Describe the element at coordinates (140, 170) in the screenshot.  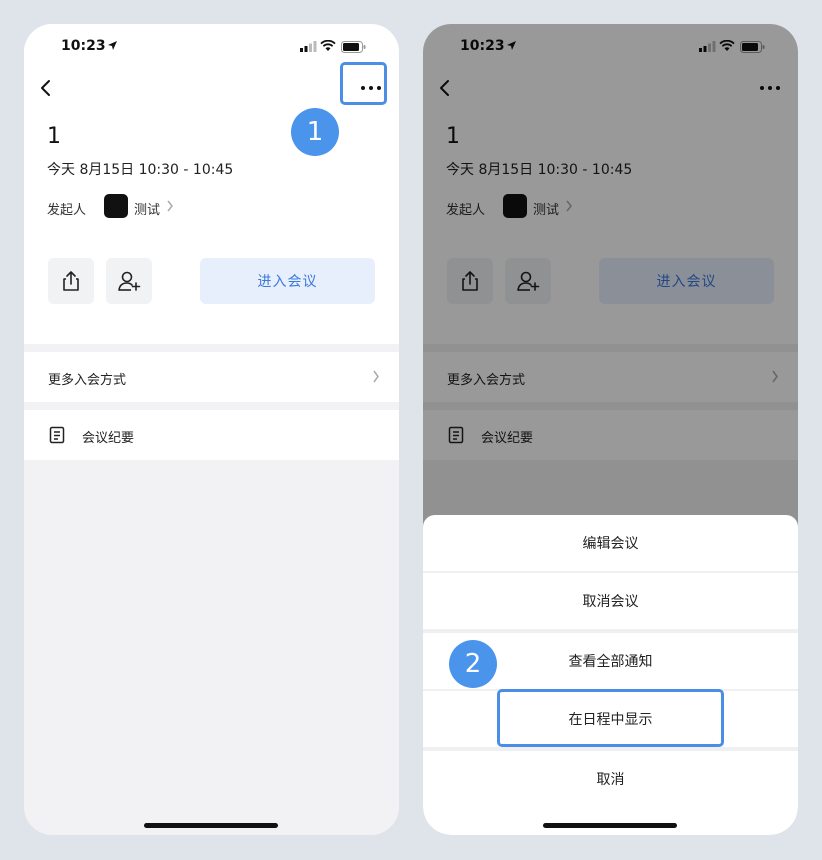
I see `meeting-datetime: 今天 8月15日 10:30 - 10:45` at that location.